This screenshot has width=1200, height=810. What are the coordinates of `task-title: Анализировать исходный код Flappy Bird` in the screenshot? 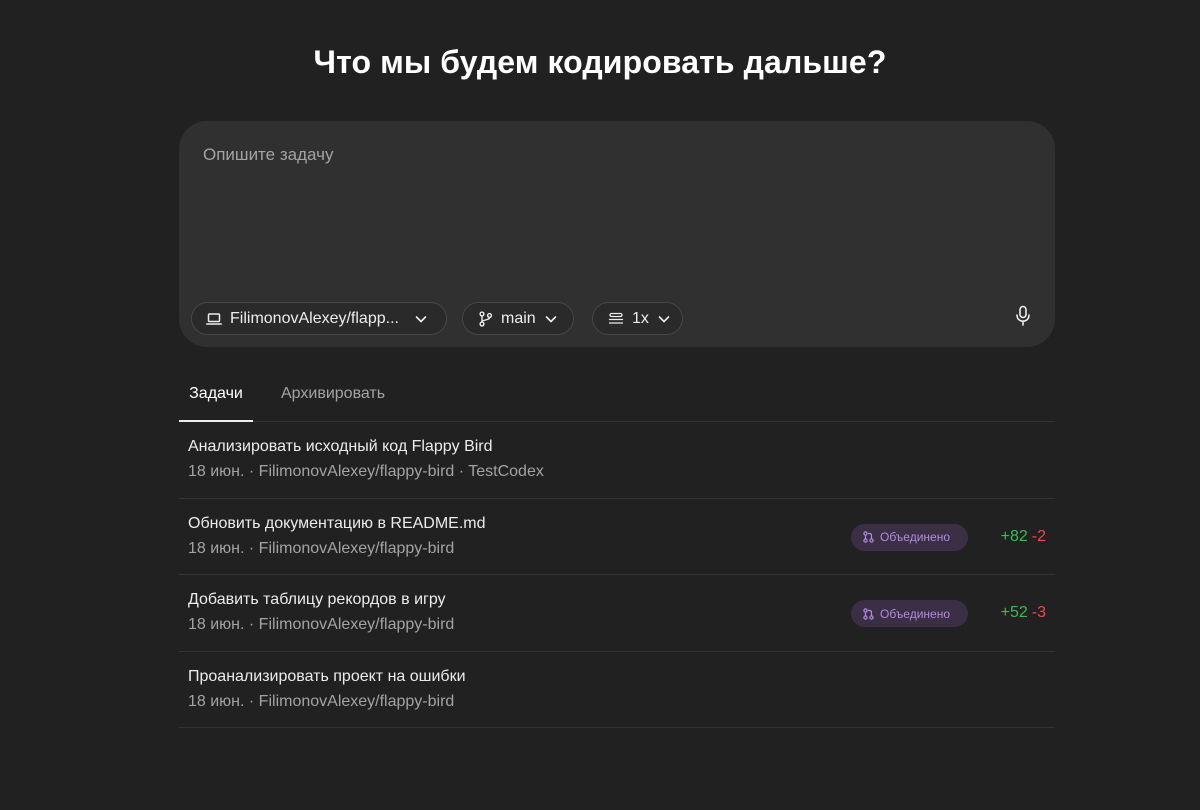 It's located at (340, 446).